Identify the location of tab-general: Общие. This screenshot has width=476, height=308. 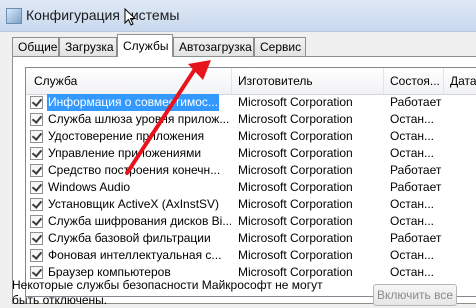
(35, 46).